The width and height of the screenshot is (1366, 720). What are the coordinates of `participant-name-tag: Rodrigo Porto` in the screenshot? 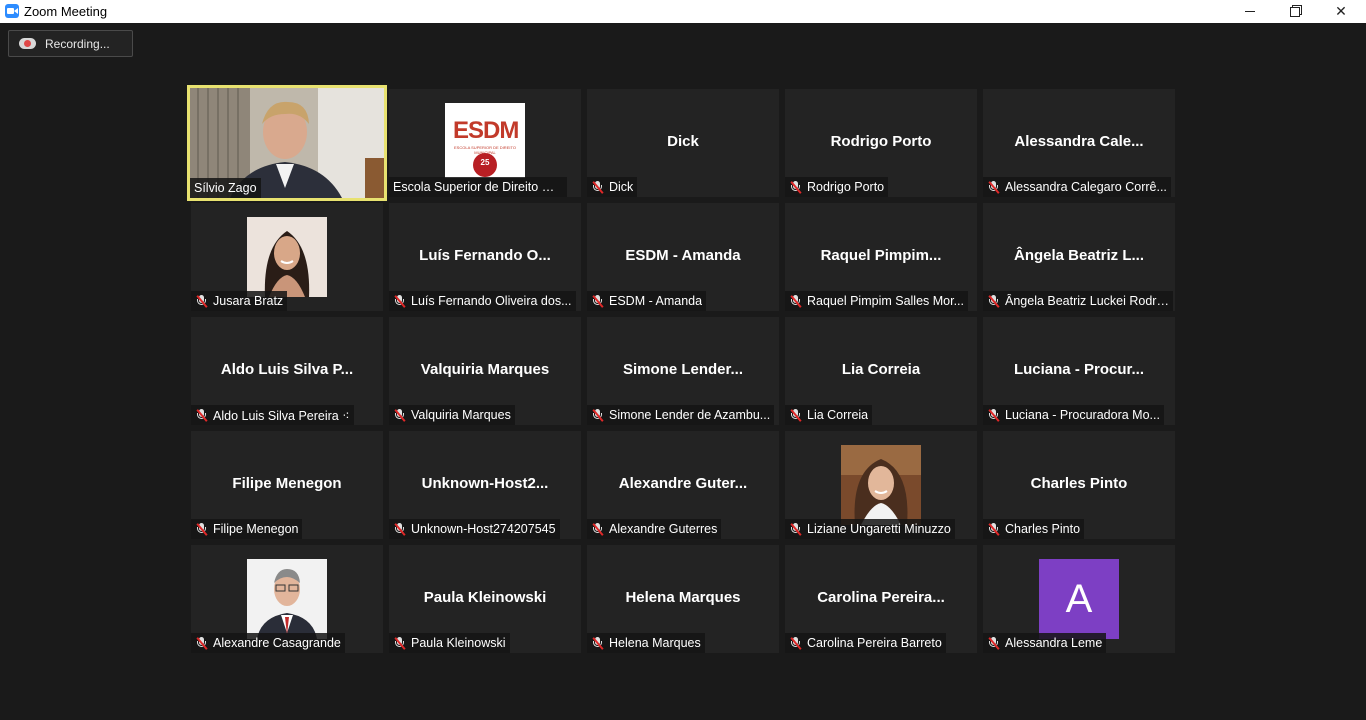 It's located at (837, 187).